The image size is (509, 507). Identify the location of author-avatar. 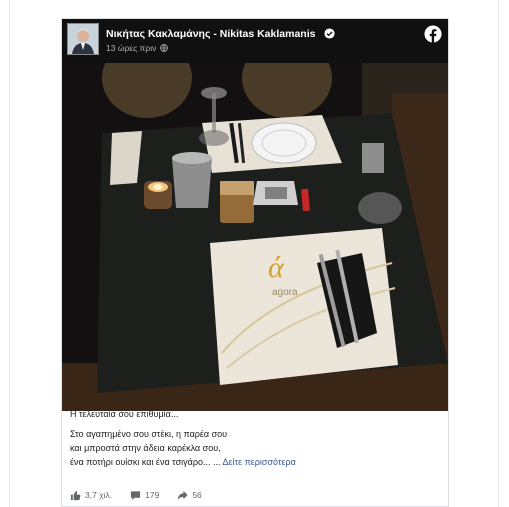
(83, 39).